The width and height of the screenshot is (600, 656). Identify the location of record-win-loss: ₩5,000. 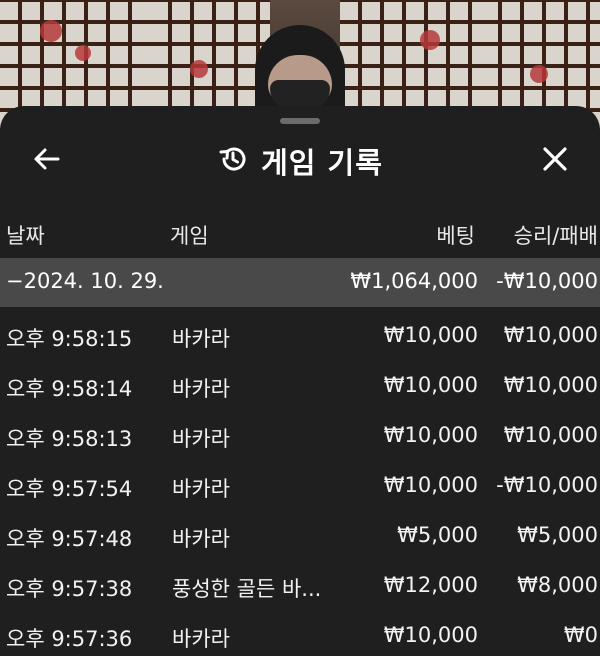
(557, 535).